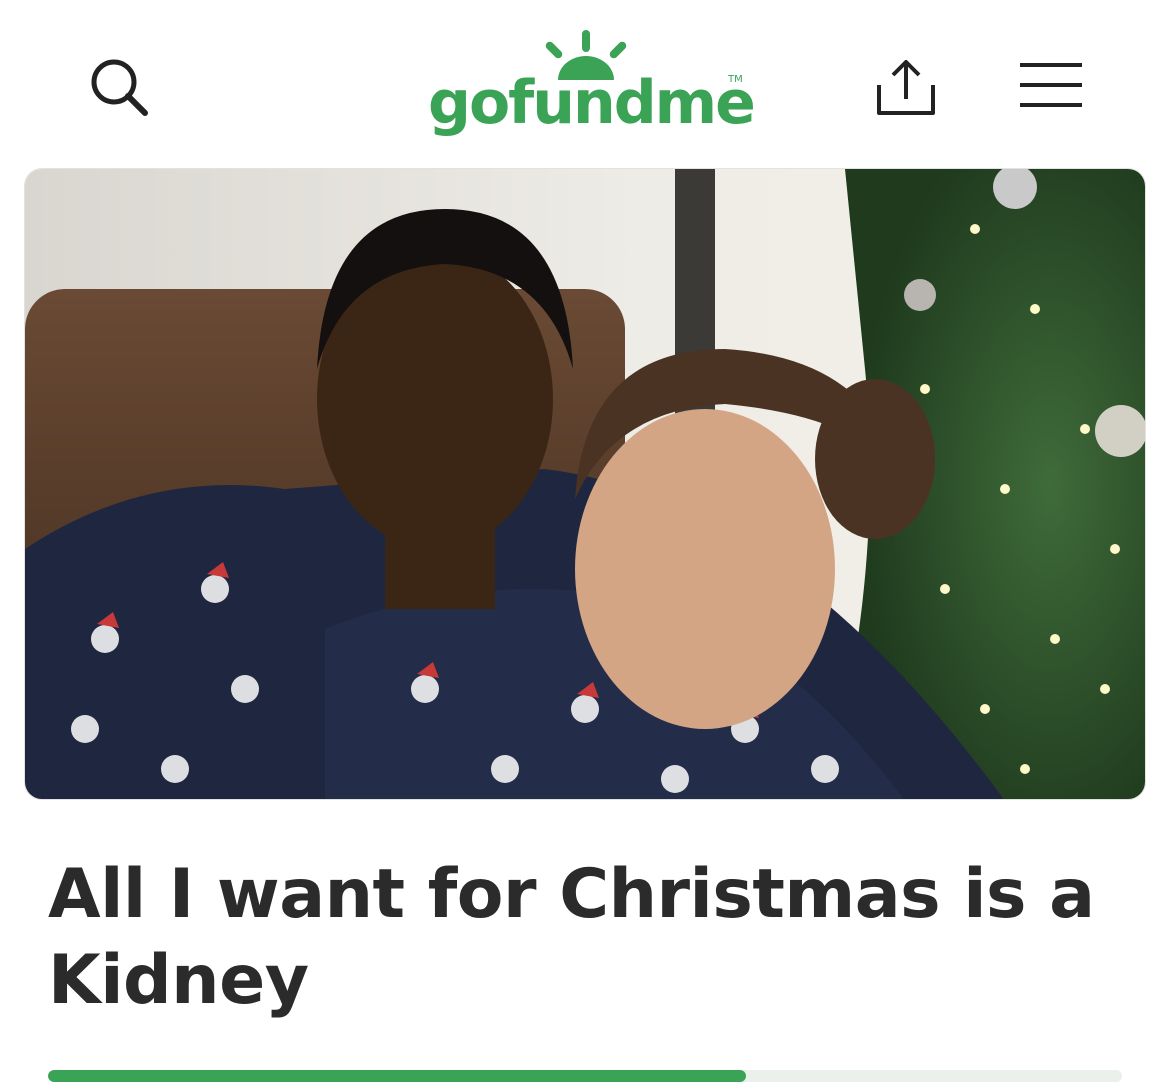 The width and height of the screenshot is (1170, 1086). I want to click on logo-trademark: TM, so click(735, 79).